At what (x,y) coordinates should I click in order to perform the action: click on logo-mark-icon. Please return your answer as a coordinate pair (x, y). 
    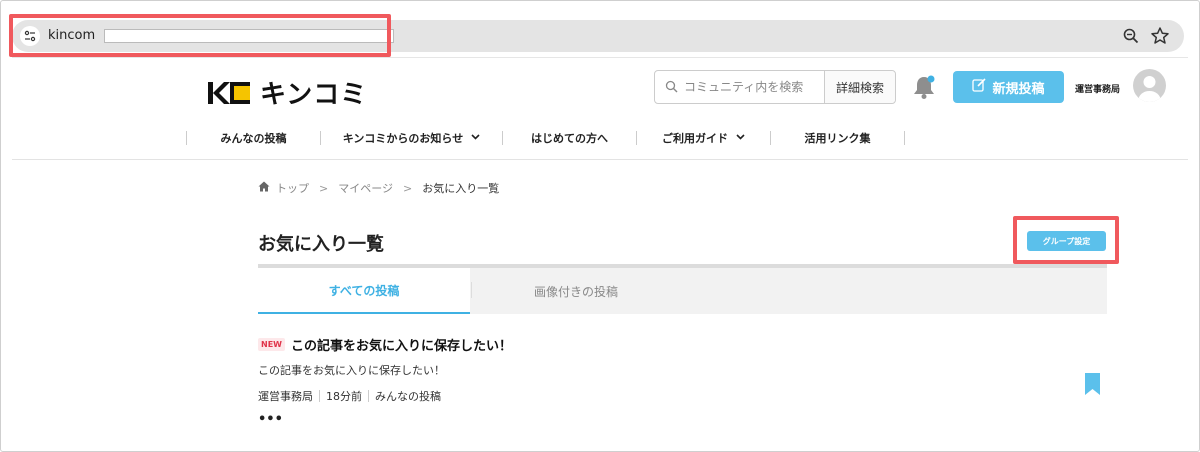
    Looking at the image, I should click on (230, 93).